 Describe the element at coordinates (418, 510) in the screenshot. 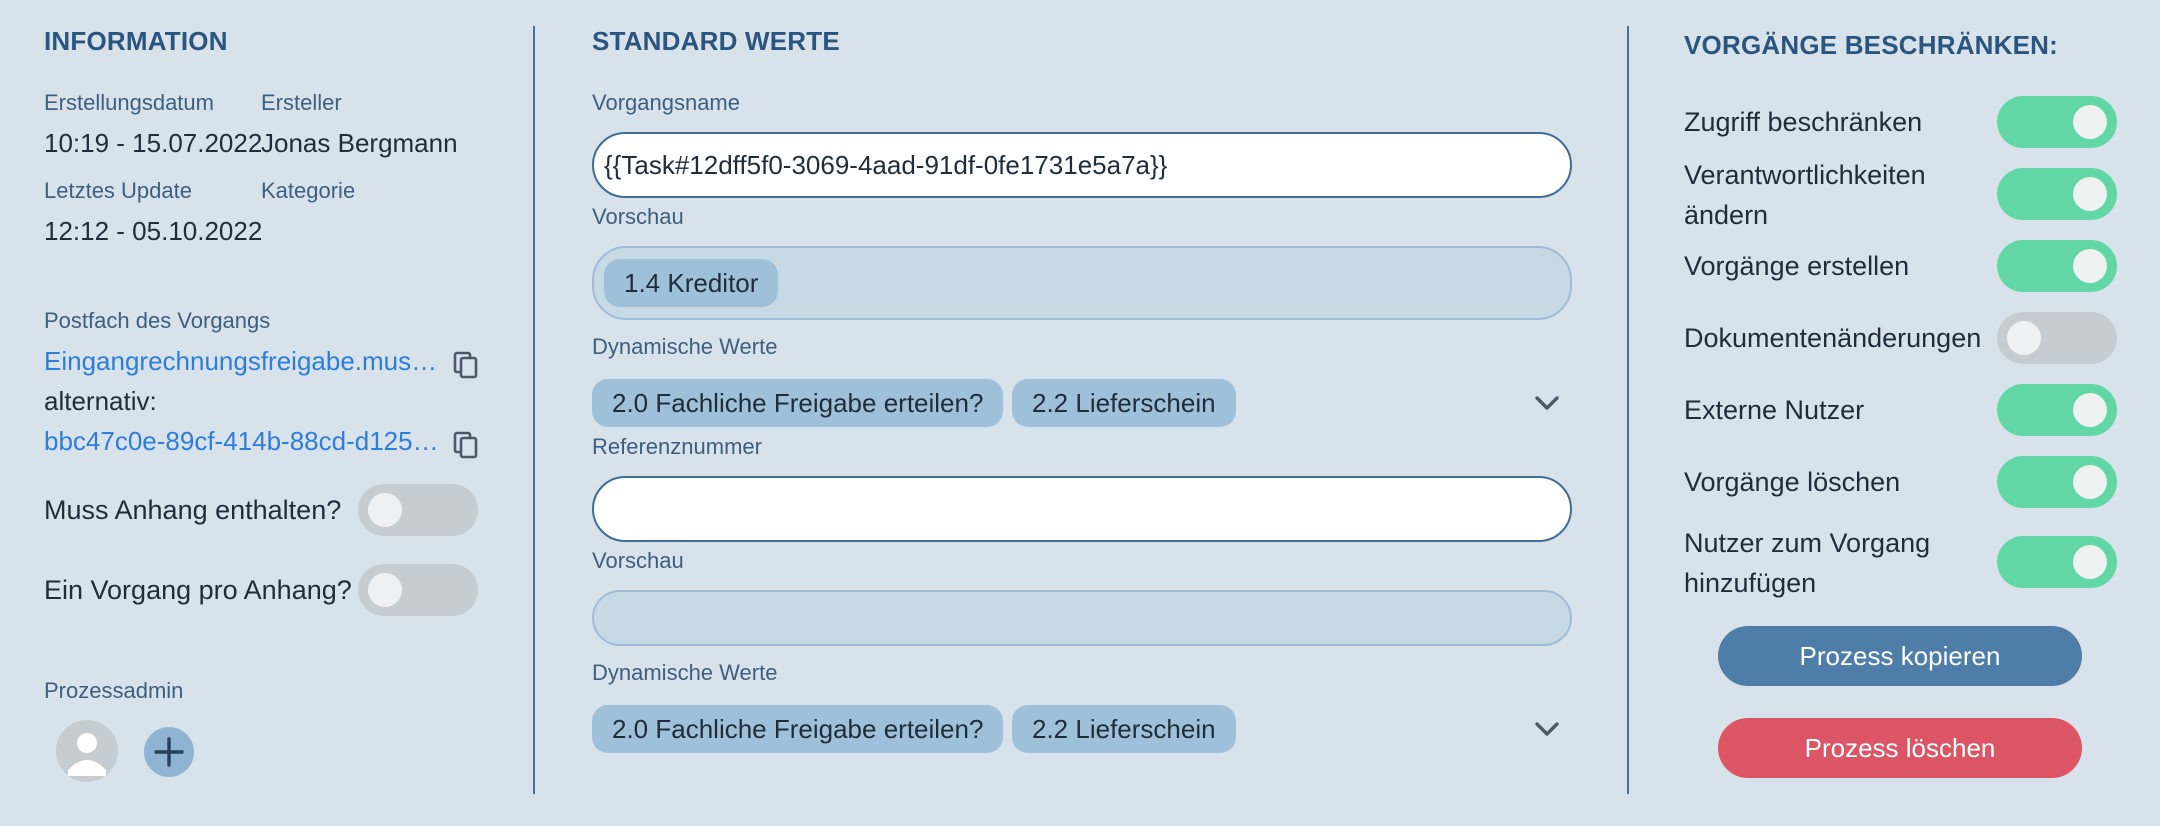

I see `attachment-required-toggle` at that location.